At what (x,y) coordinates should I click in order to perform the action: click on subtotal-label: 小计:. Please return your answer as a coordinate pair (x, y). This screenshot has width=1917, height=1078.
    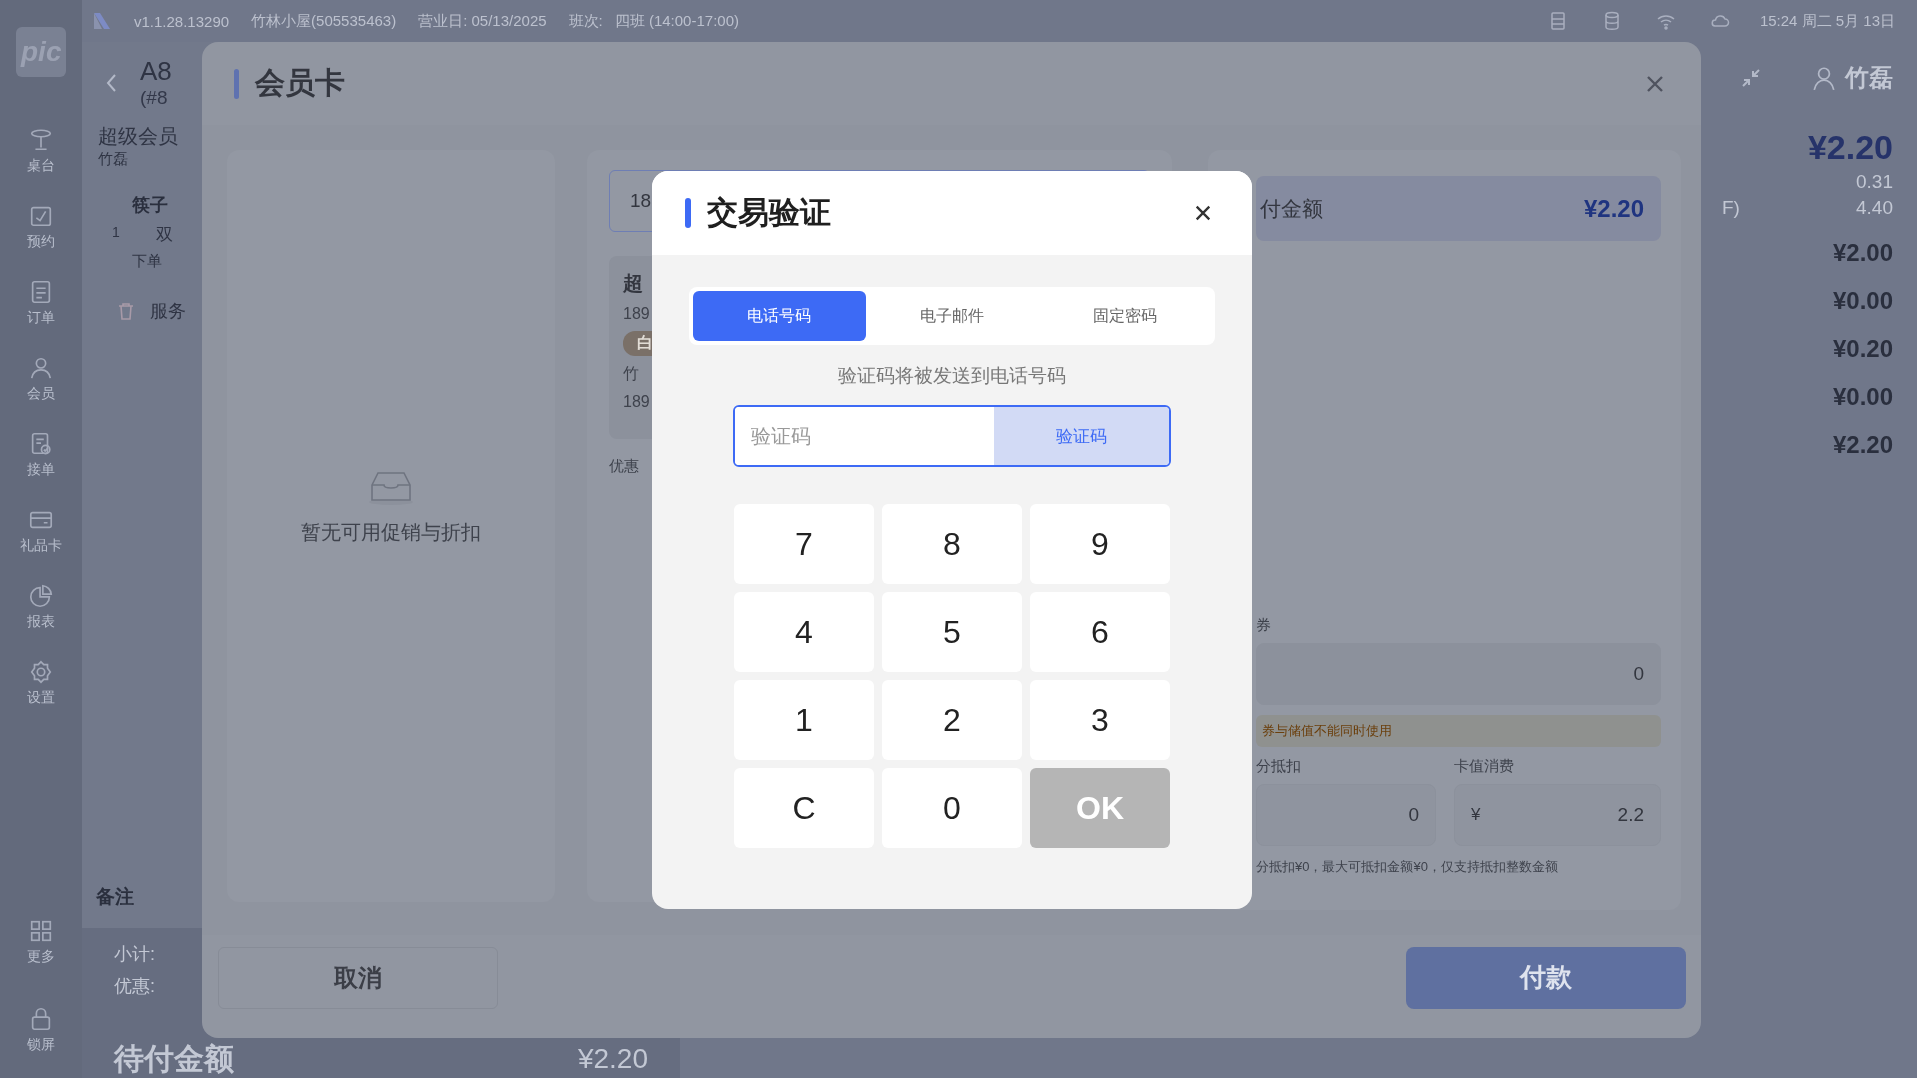
    Looking at the image, I should click on (134, 954).